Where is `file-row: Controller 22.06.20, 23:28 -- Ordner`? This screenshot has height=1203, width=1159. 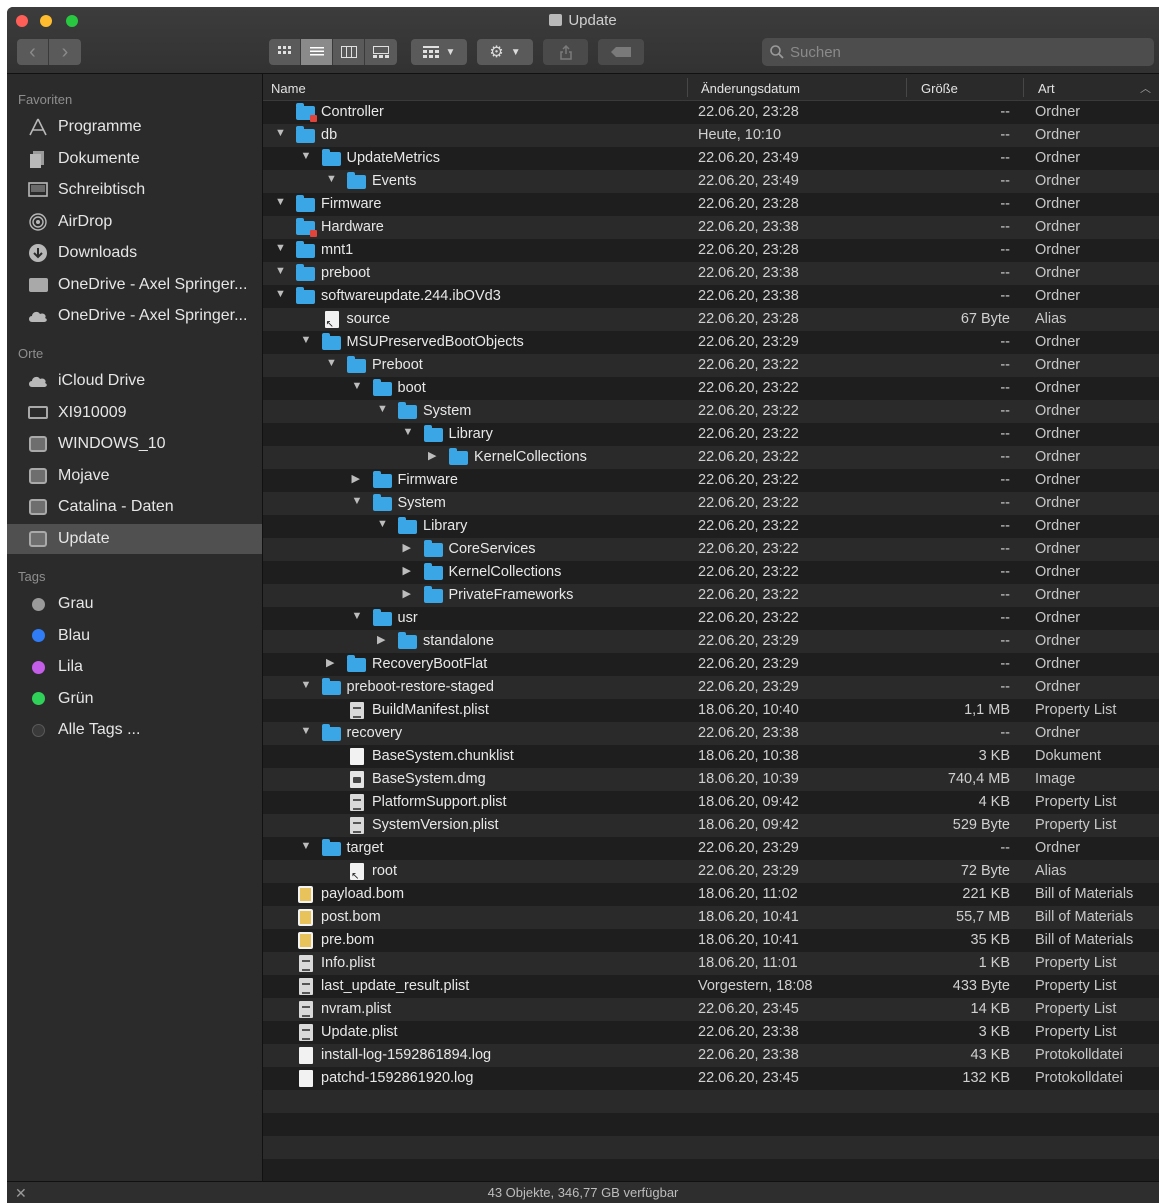 file-row: Controller 22.06.20, 23:28 -- Ordner is located at coordinates (711, 112).